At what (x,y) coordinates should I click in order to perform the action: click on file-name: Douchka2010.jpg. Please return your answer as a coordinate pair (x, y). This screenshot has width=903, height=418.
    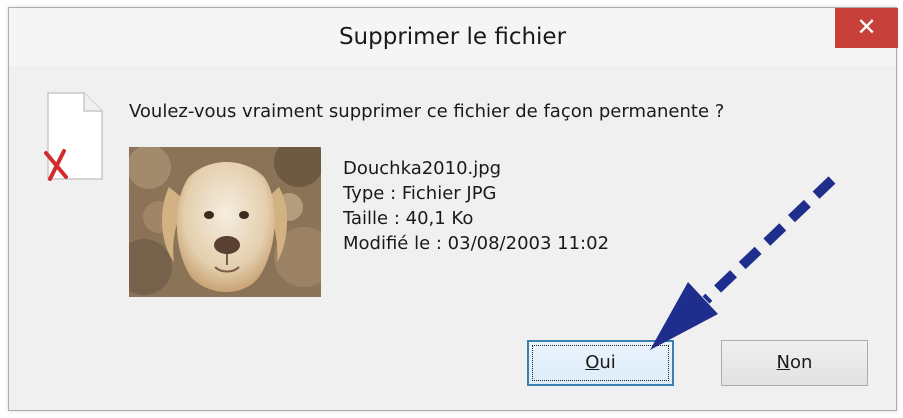
    Looking at the image, I should click on (422, 168).